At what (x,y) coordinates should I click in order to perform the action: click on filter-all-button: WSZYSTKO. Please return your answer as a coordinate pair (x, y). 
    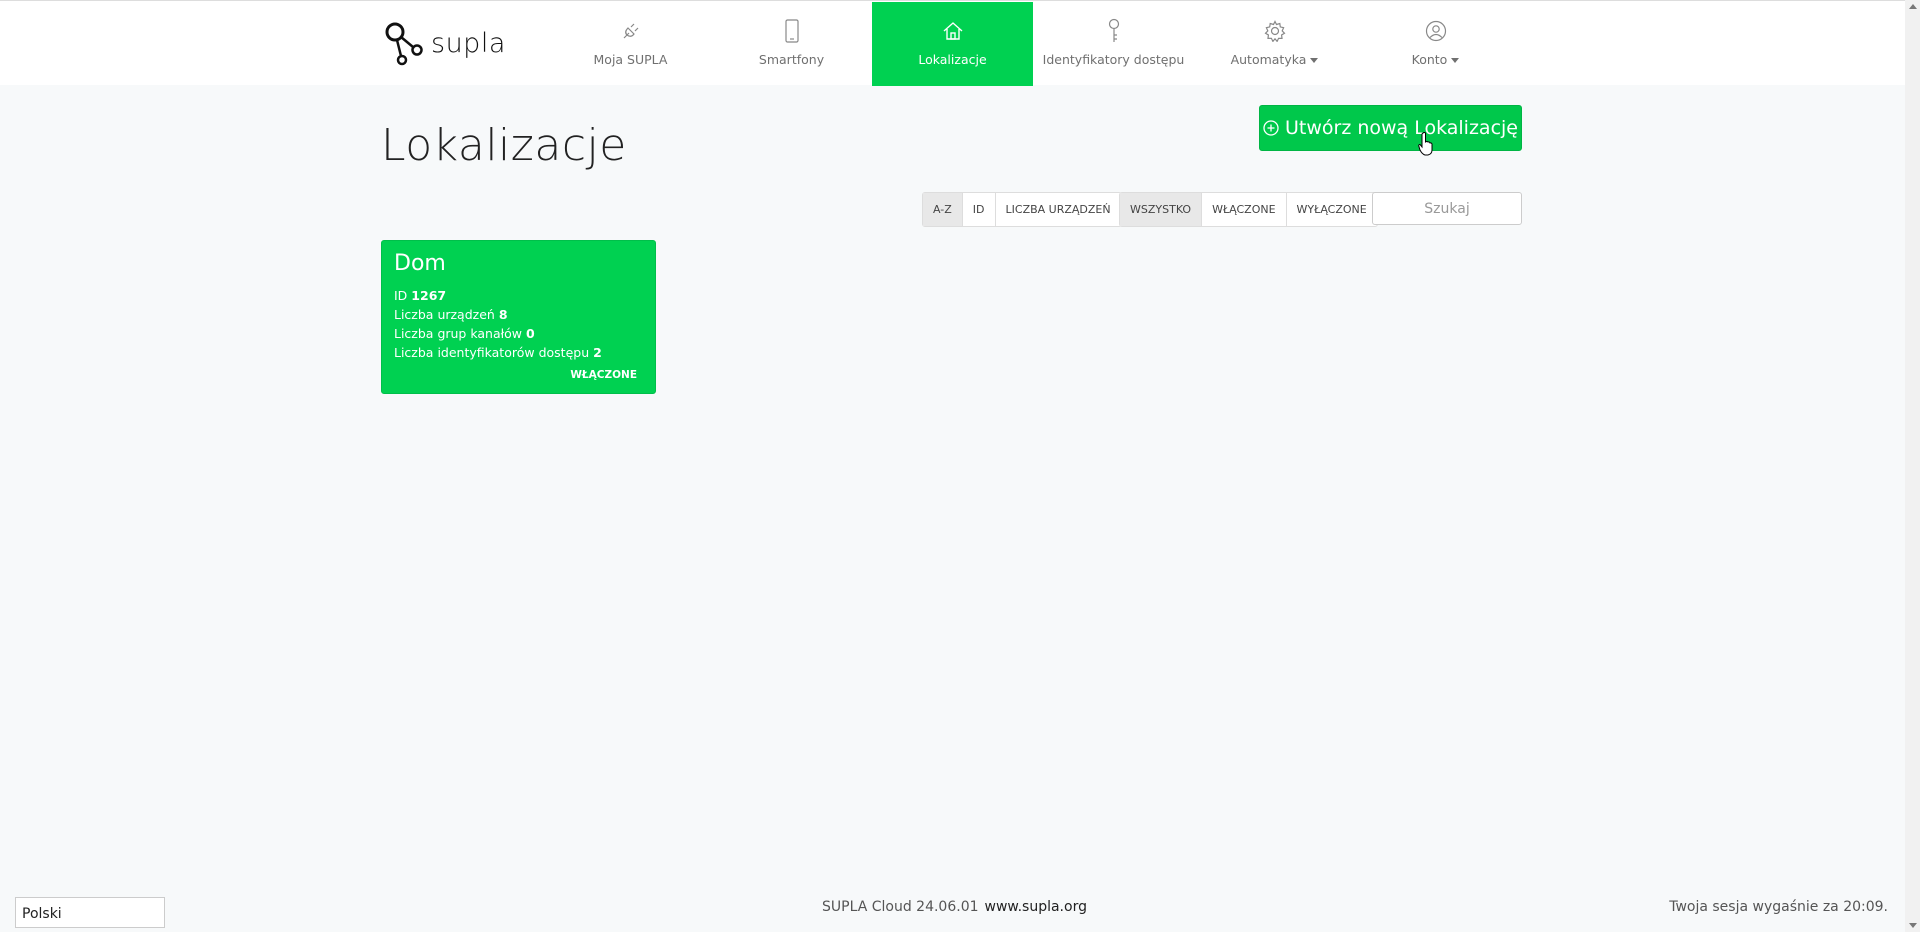
    Looking at the image, I should click on (1161, 209).